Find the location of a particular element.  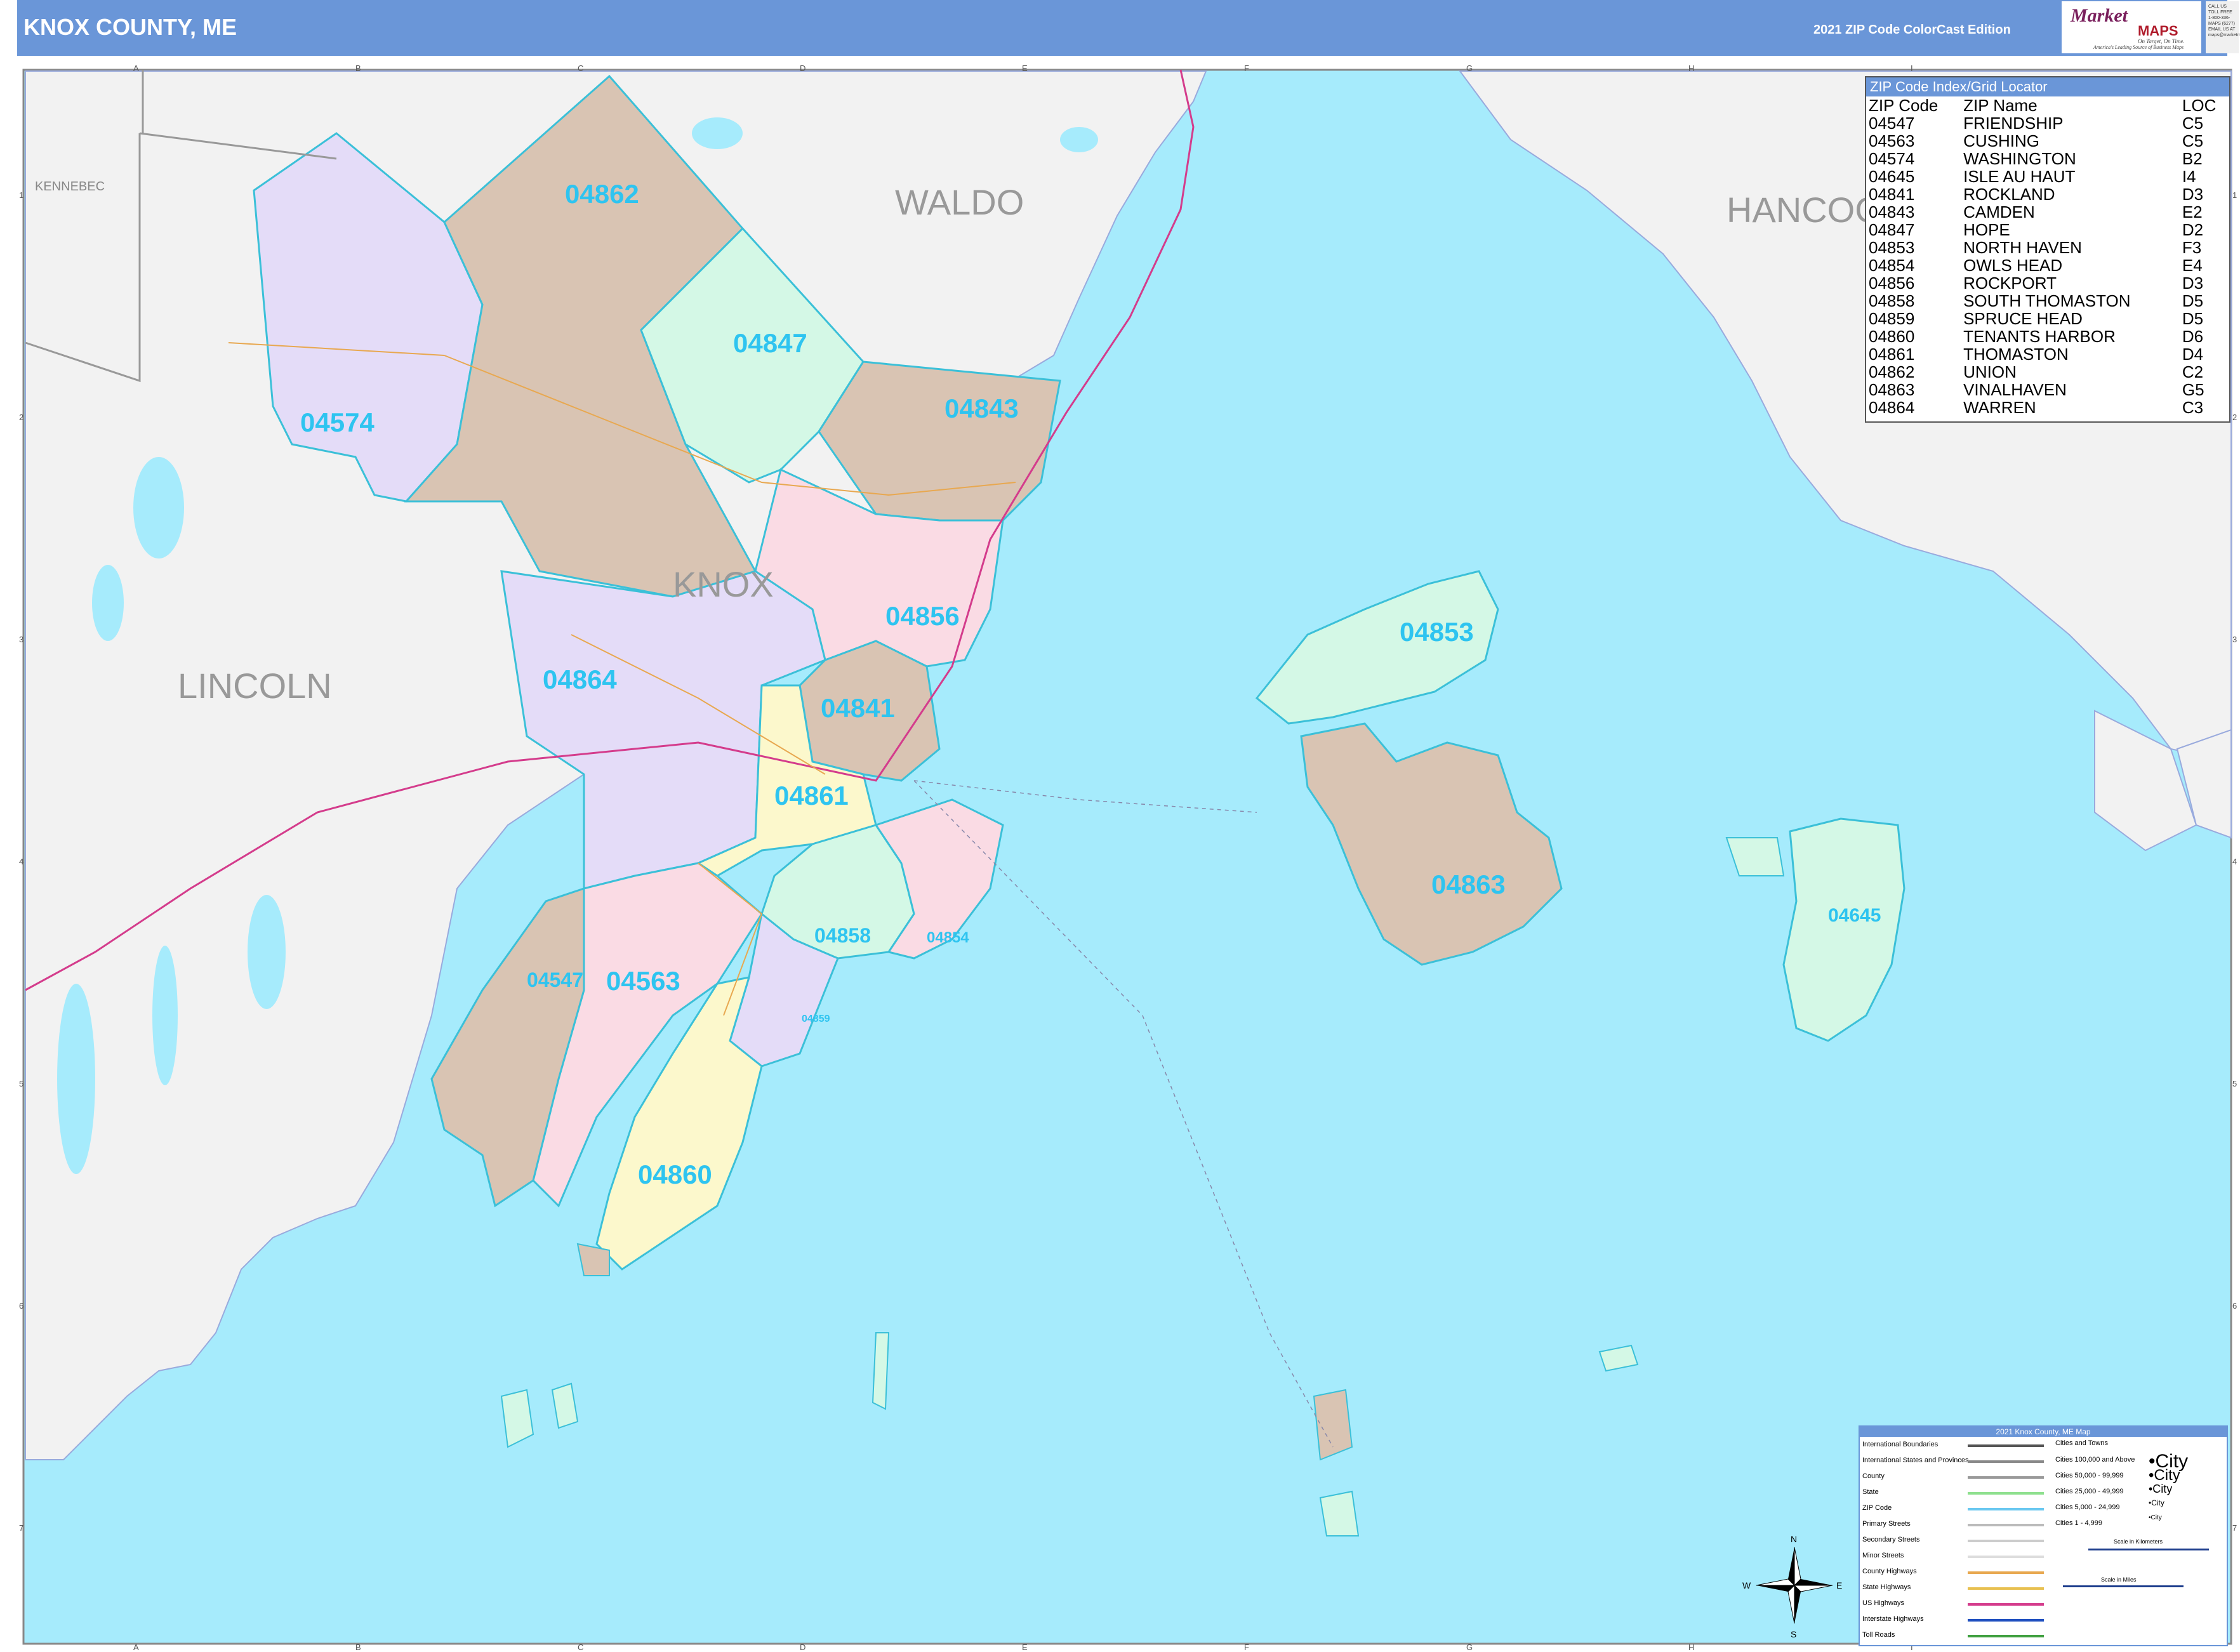

grid-col-label: H is located at coordinates (1691, 1647).